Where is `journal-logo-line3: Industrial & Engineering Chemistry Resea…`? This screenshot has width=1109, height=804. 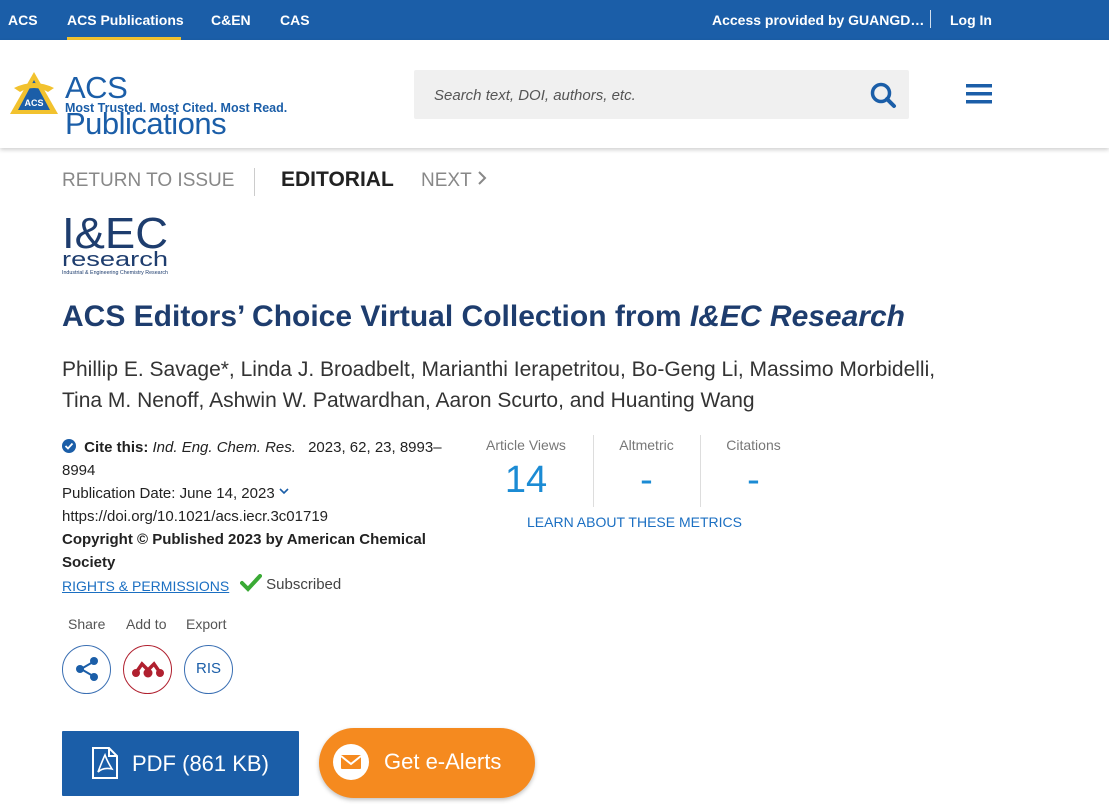 journal-logo-line3: Industrial & Engineering Chemistry Resea… is located at coordinates (115, 273).